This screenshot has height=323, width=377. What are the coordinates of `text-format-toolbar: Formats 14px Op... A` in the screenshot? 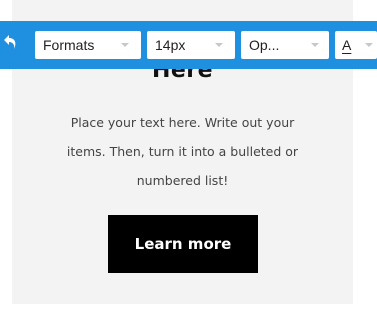 It's located at (188, 45).